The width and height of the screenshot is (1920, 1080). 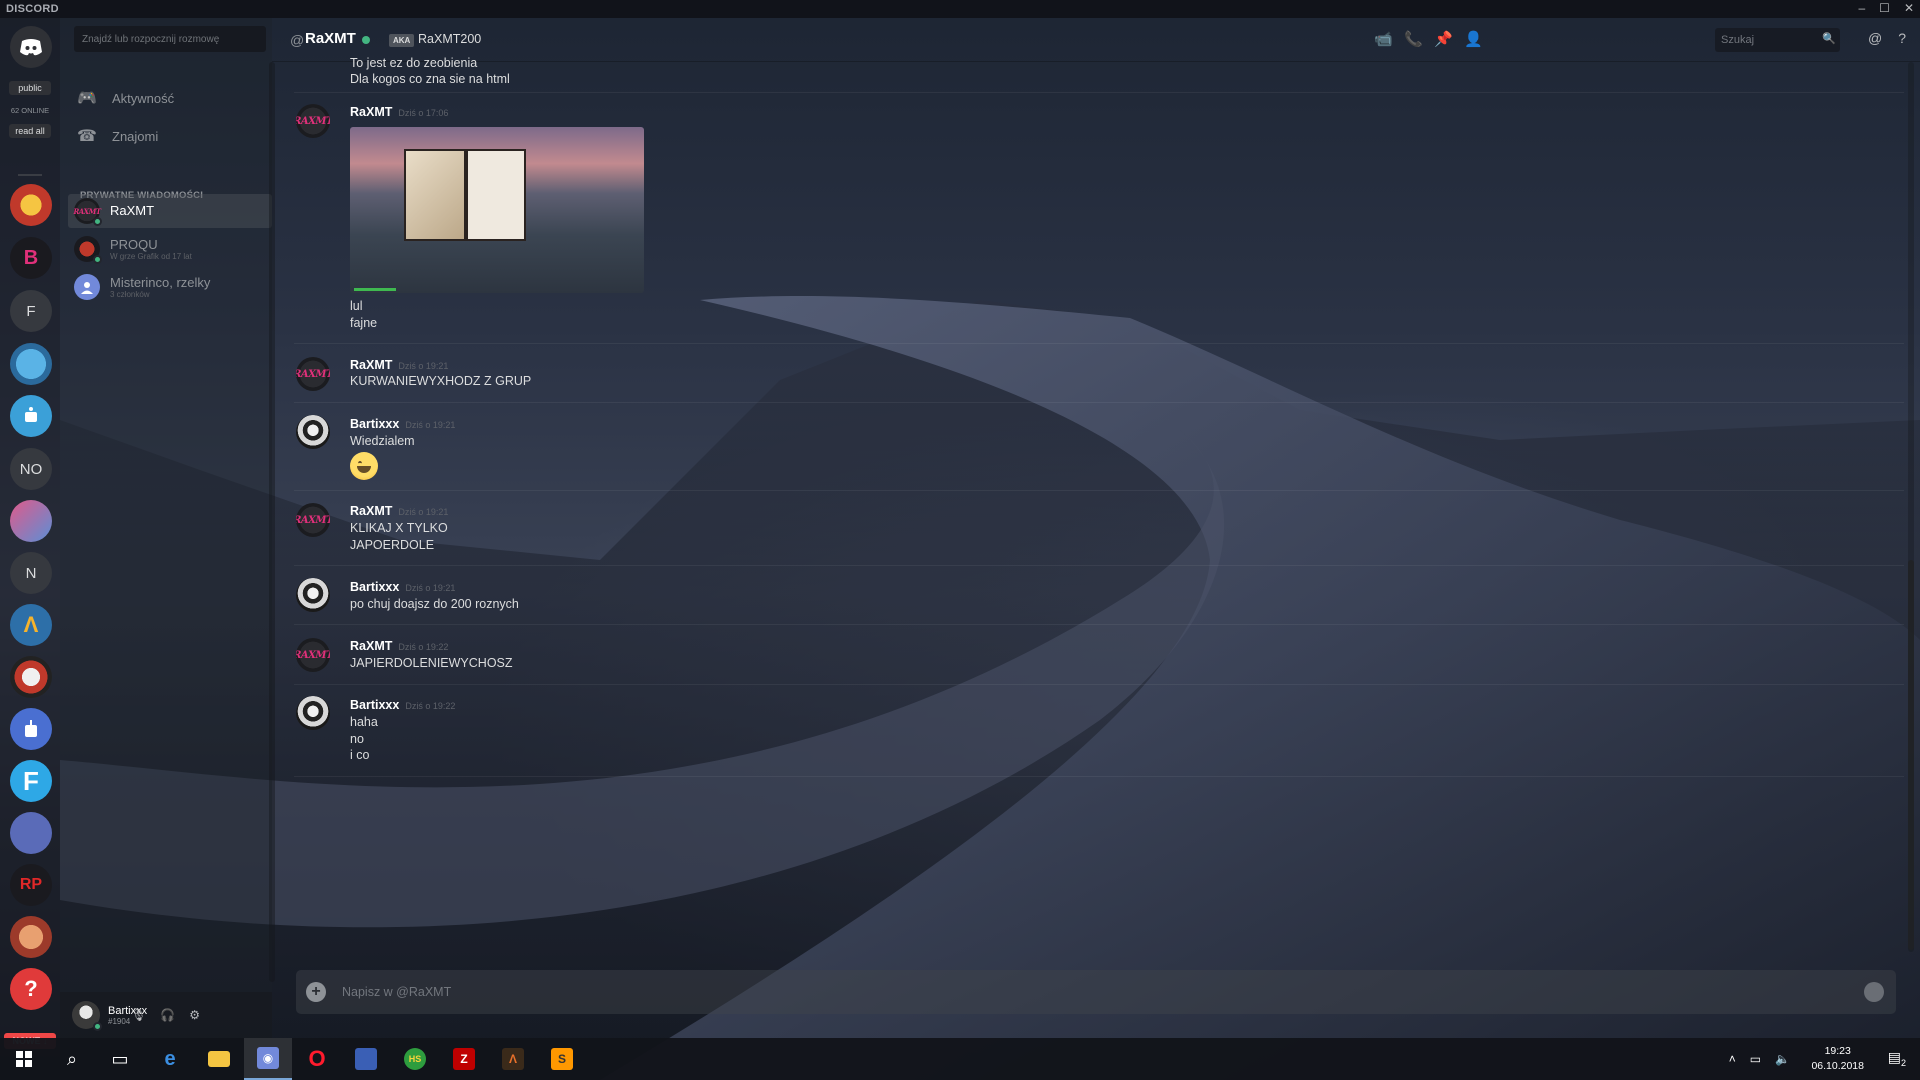 What do you see at coordinates (30, 131) in the screenshot?
I see `read-all-button: read all` at bounding box center [30, 131].